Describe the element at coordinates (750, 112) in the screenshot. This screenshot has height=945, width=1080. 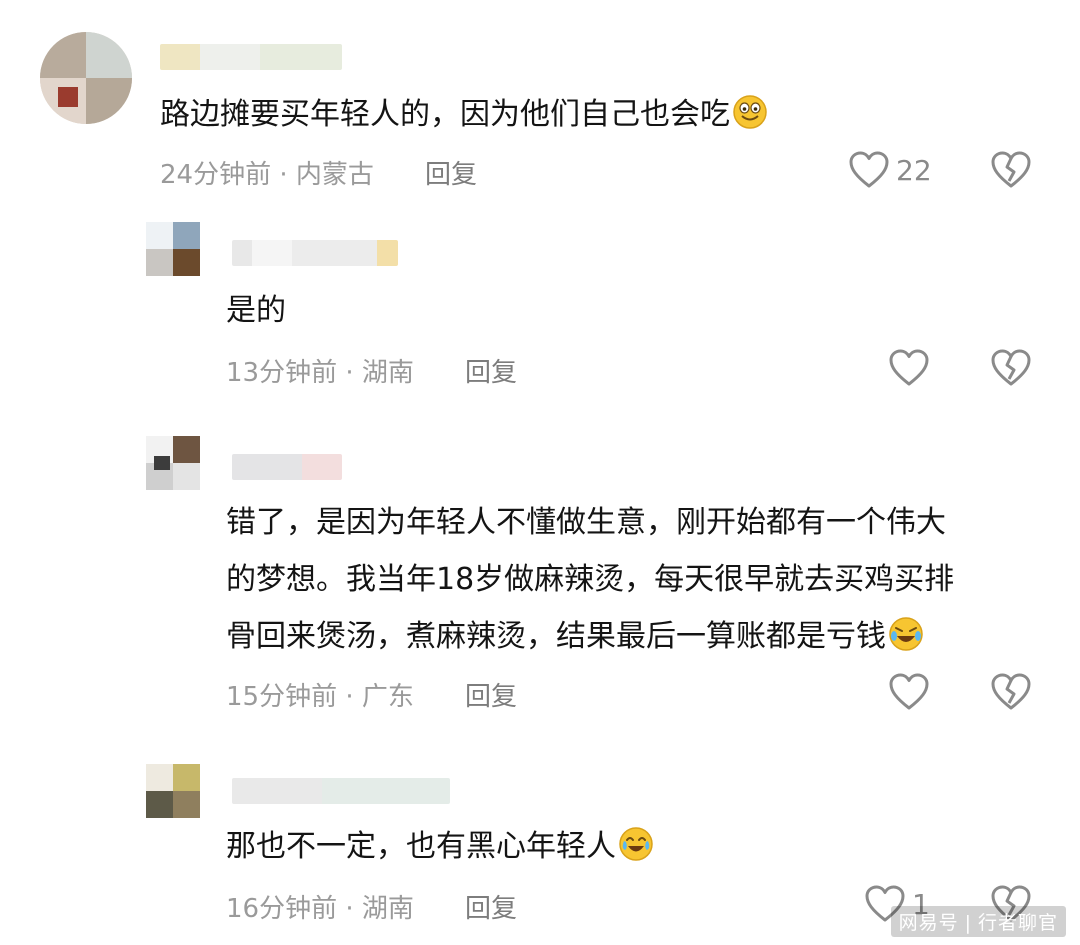
I see `grinning-face-icon` at that location.